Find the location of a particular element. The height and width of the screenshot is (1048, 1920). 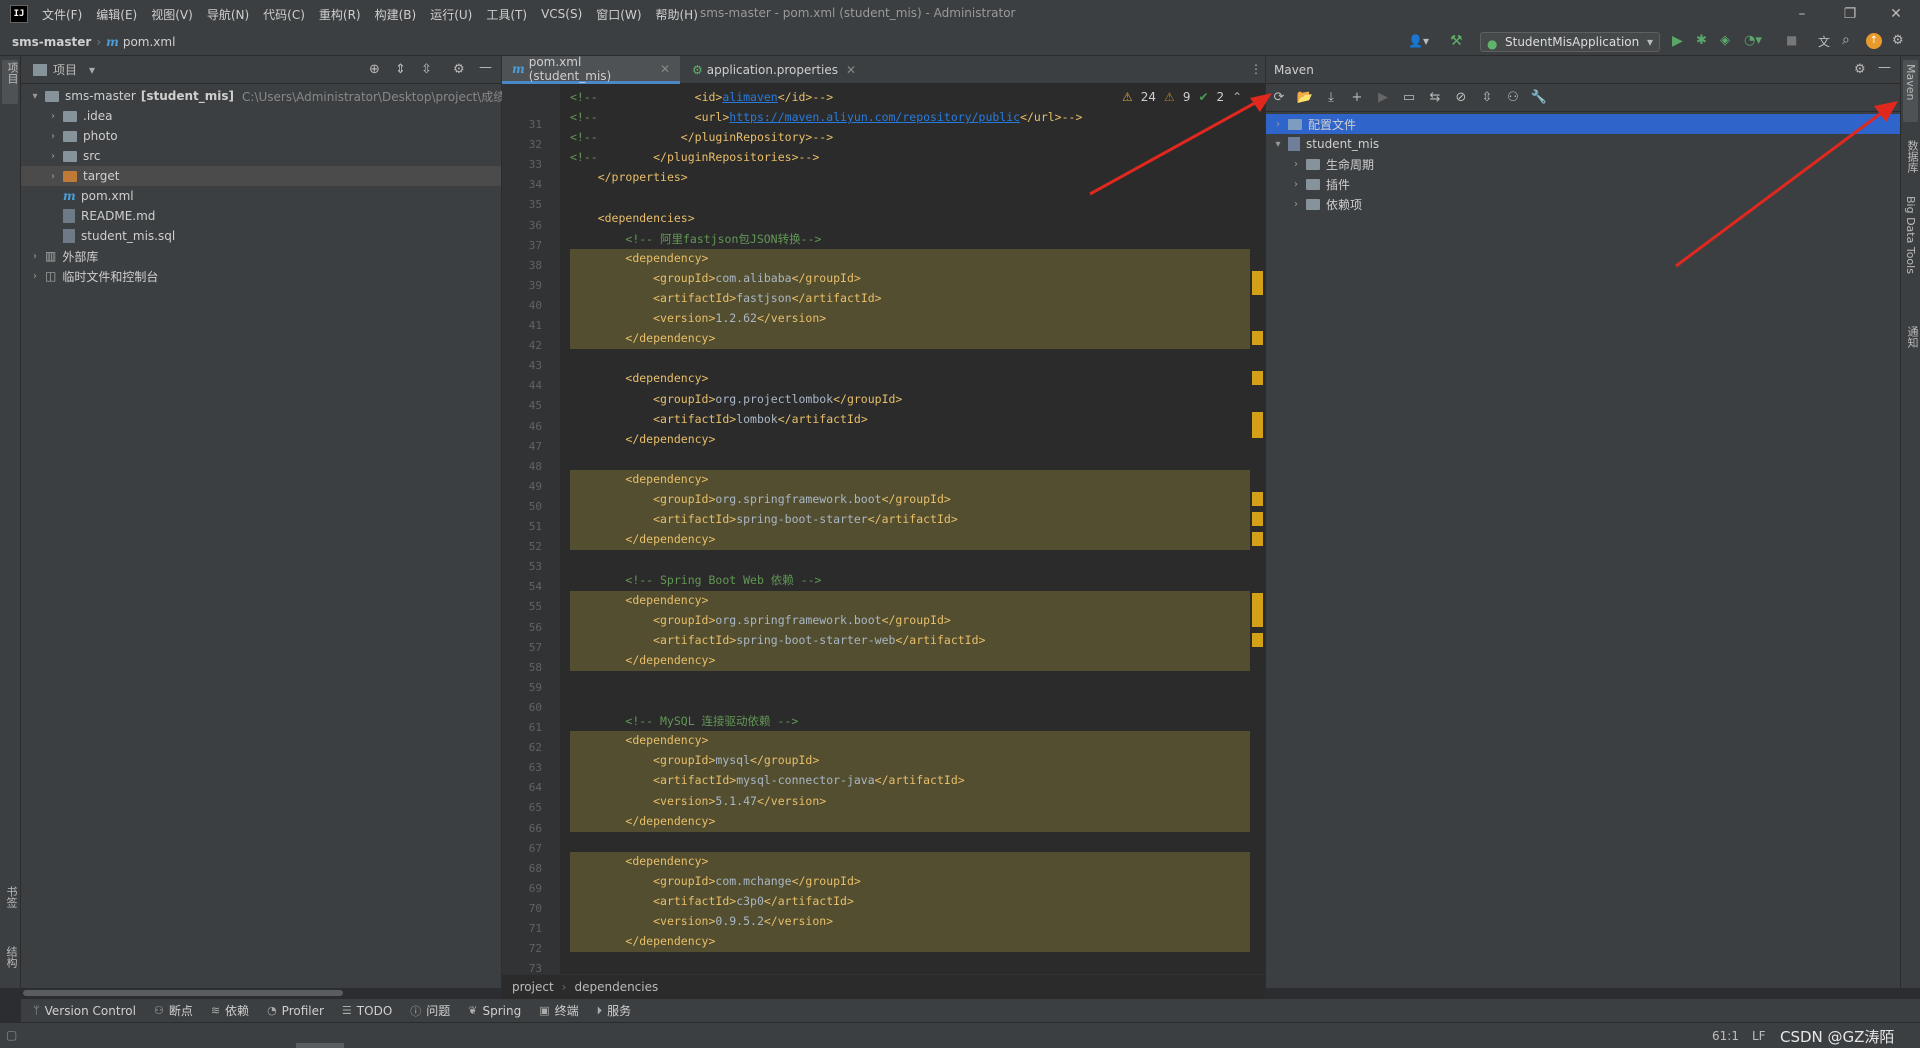

toggle-offline-icon: ⇆ is located at coordinates (1435, 98).